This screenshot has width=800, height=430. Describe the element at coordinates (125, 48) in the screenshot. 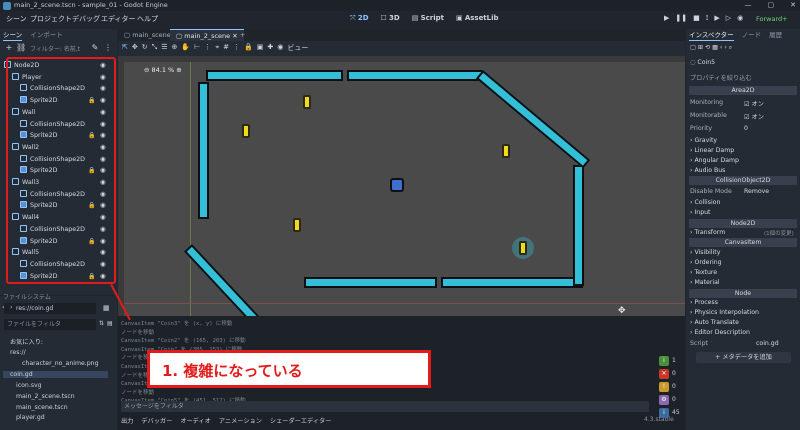

I see `select-tool-icon: ⇱` at that location.